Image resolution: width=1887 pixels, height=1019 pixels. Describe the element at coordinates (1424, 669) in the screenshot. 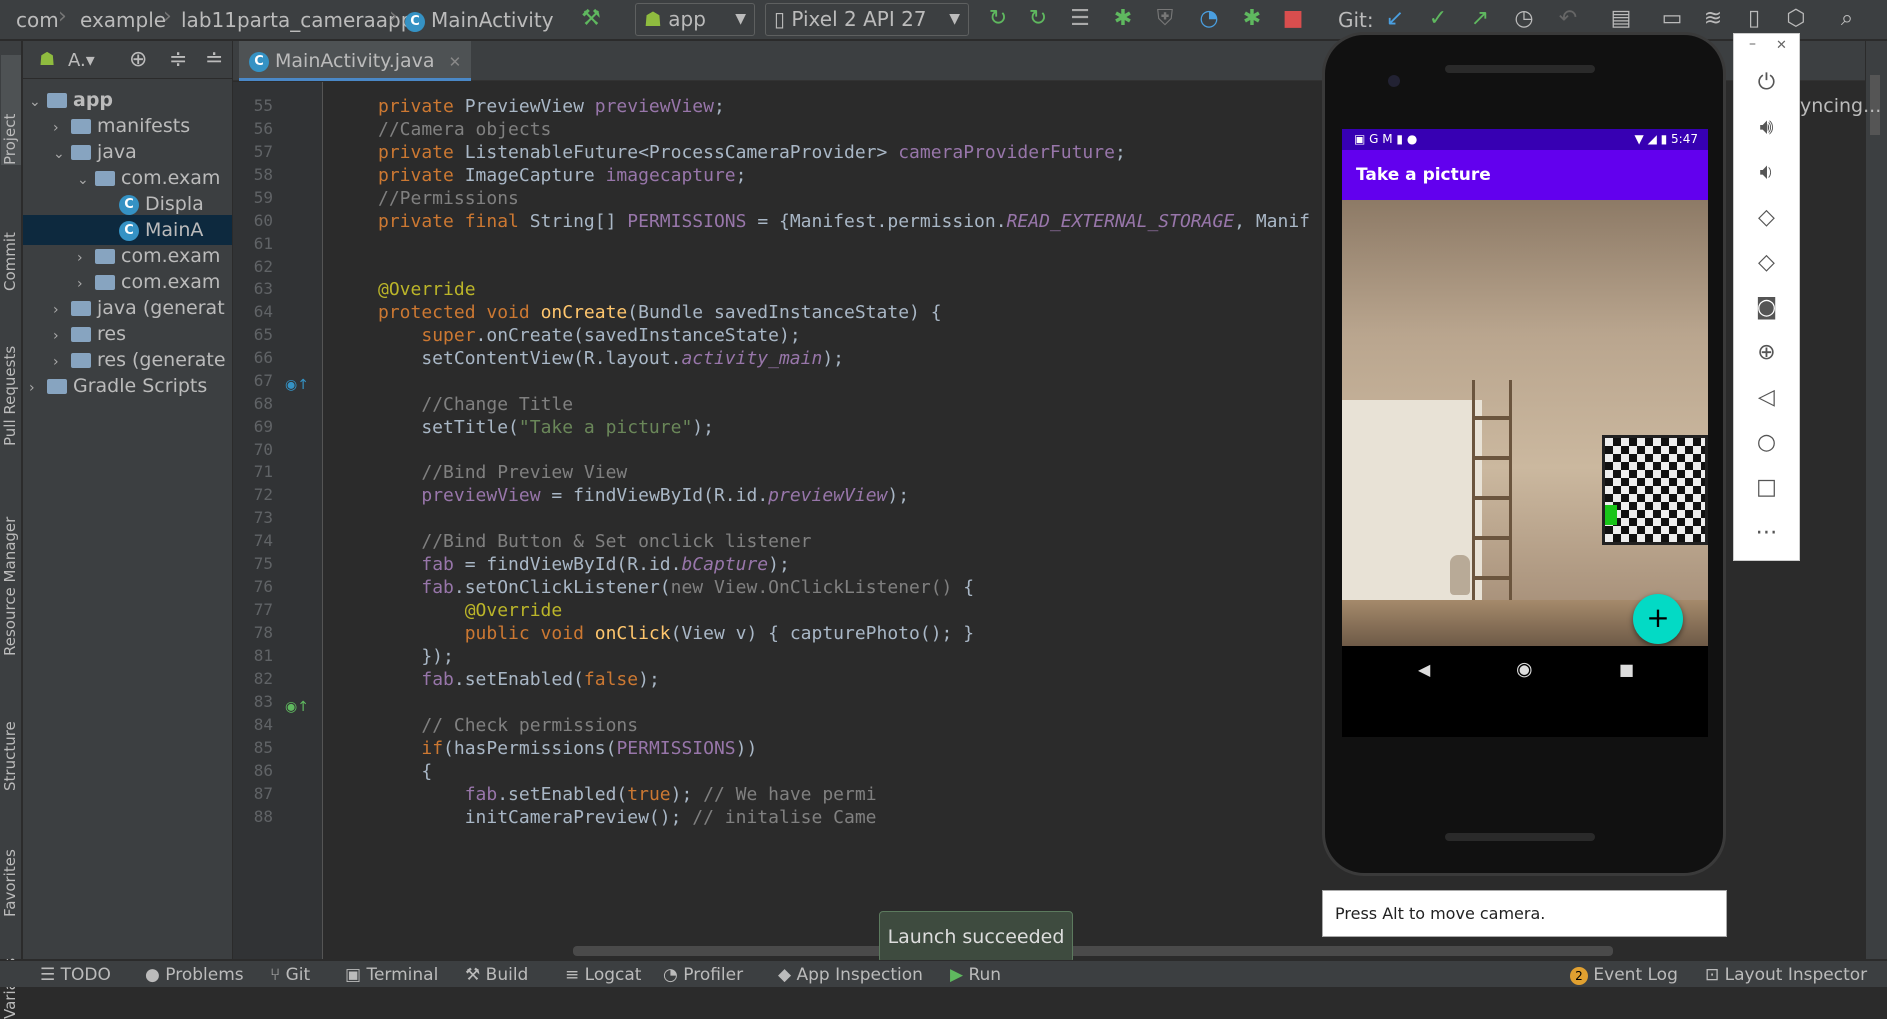

I see `back-icon: ◀` at that location.